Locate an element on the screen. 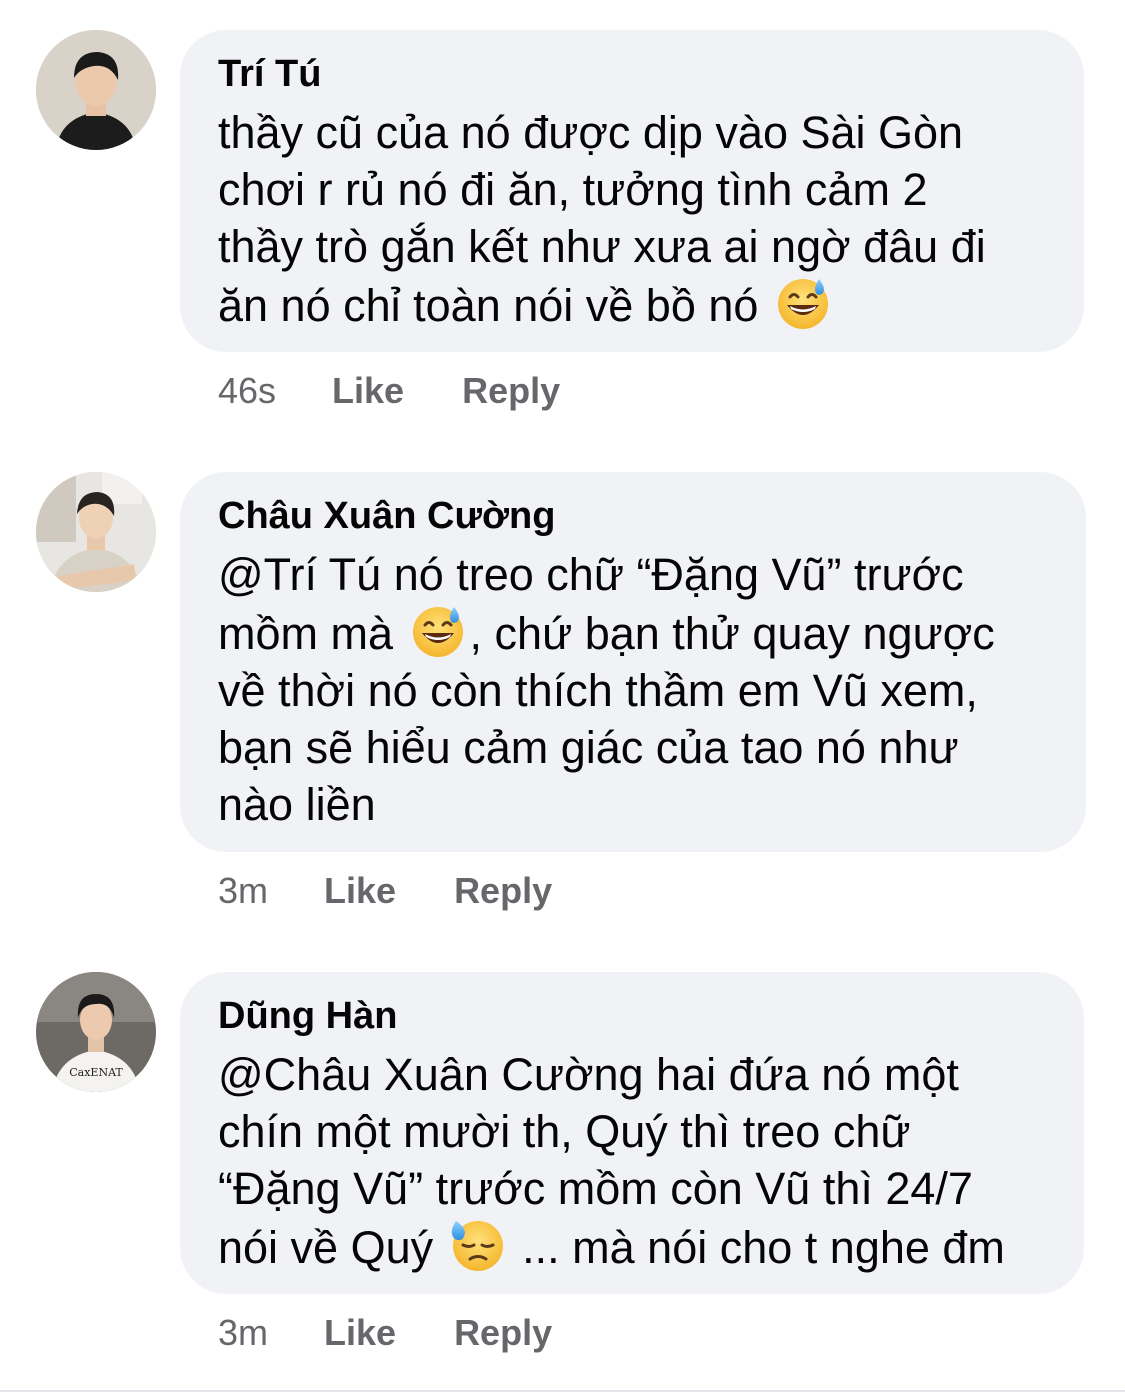 This screenshot has width=1125, height=1392. comment-line: mồm mà is located at coordinates (306, 633).